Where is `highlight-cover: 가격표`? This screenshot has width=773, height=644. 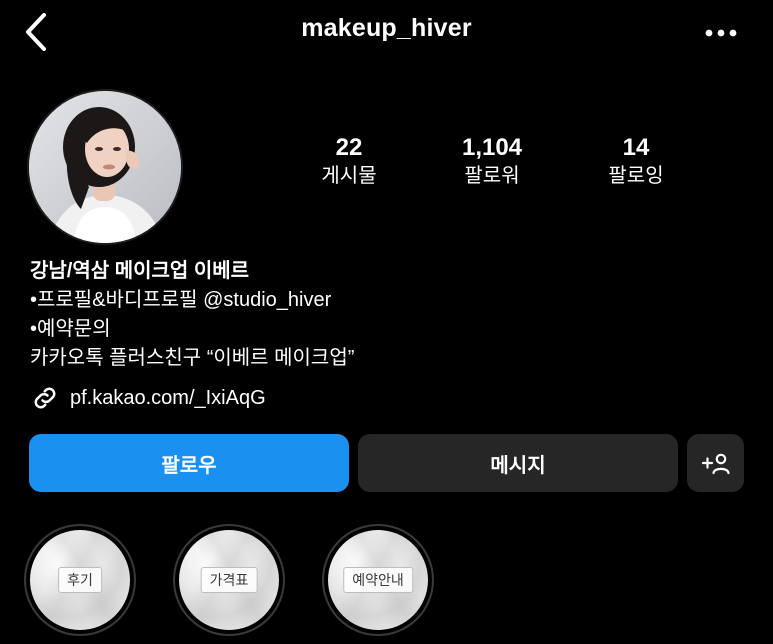
highlight-cover: 가격표 is located at coordinates (229, 580).